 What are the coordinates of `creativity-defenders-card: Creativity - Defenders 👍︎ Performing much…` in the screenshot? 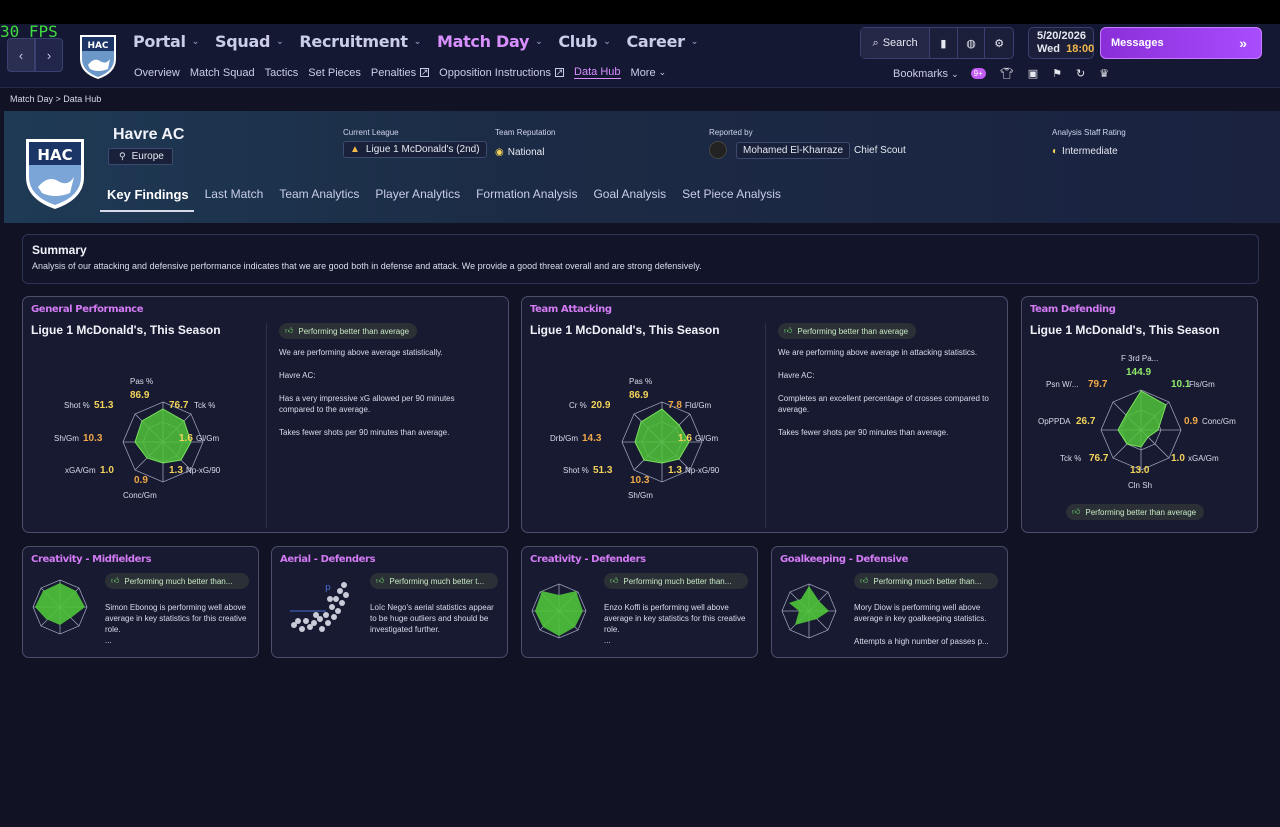 It's located at (639, 602).